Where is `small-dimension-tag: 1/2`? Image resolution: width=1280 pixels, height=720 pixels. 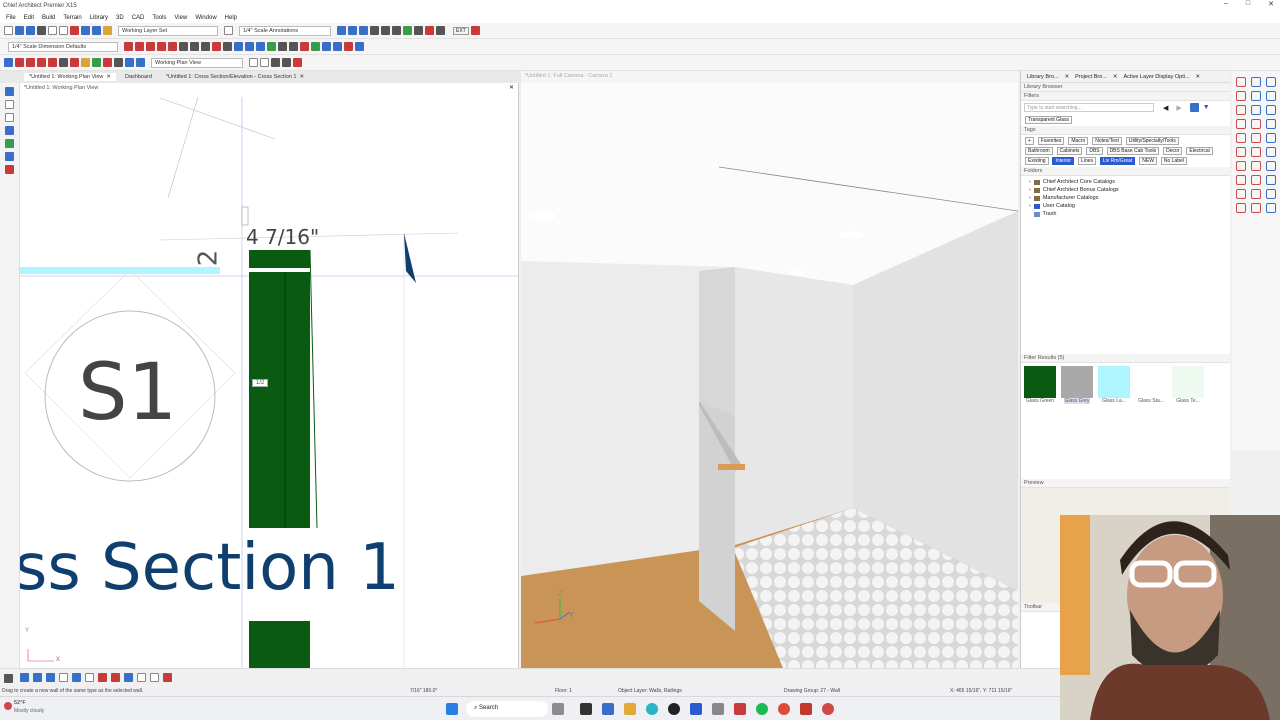
small-dimension-tag: 1/2 is located at coordinates (260, 383).